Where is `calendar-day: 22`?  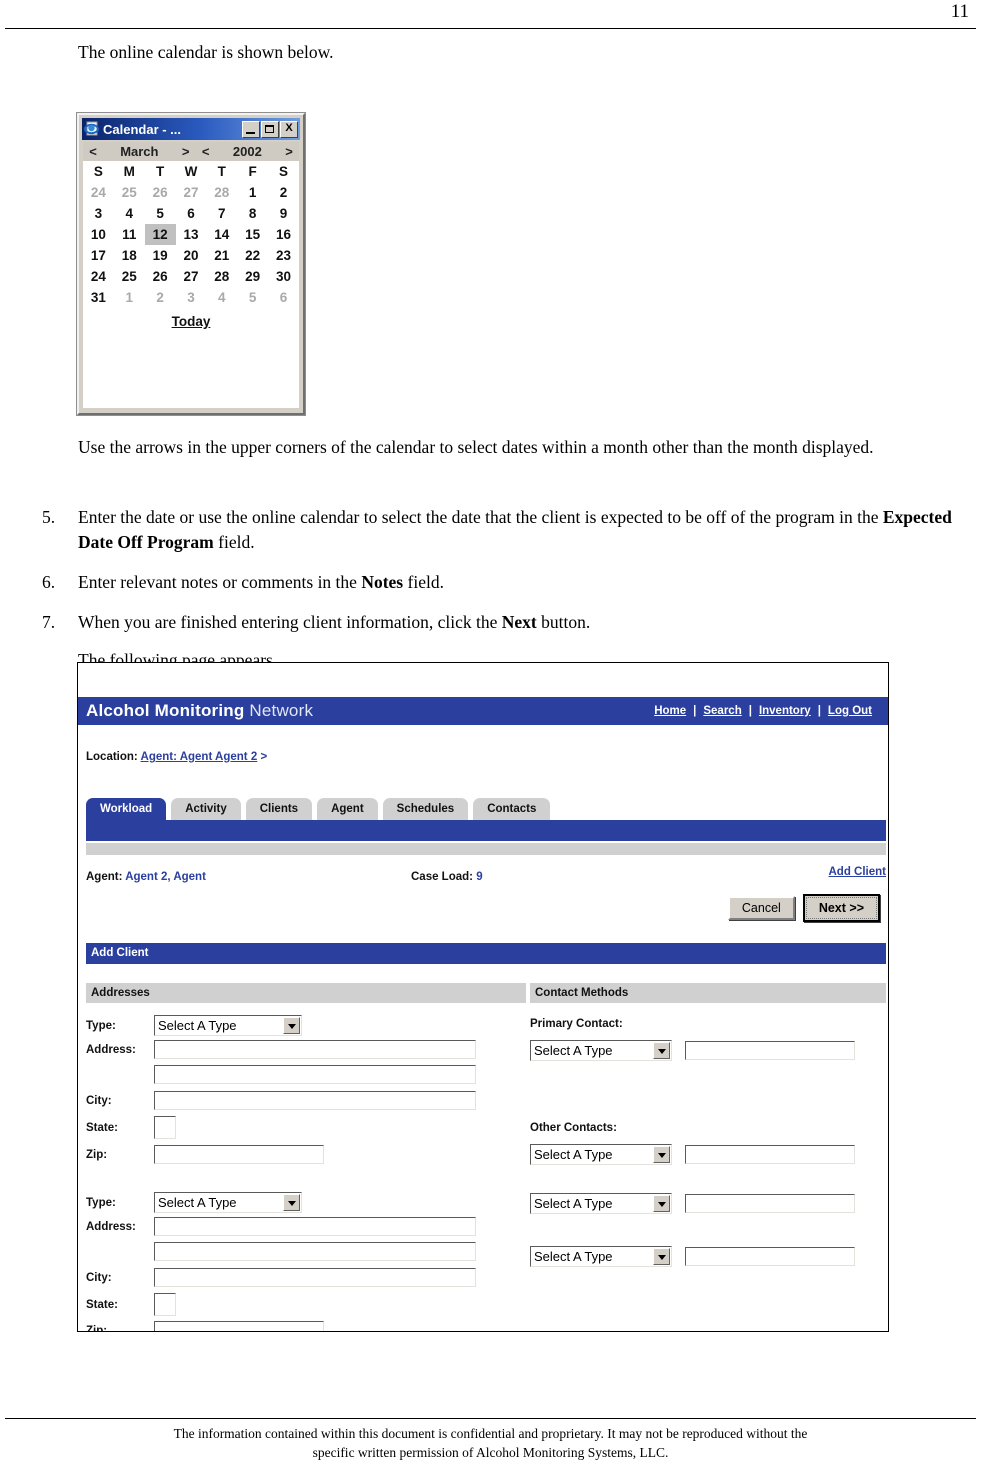
calendar-day: 22 is located at coordinates (252, 255).